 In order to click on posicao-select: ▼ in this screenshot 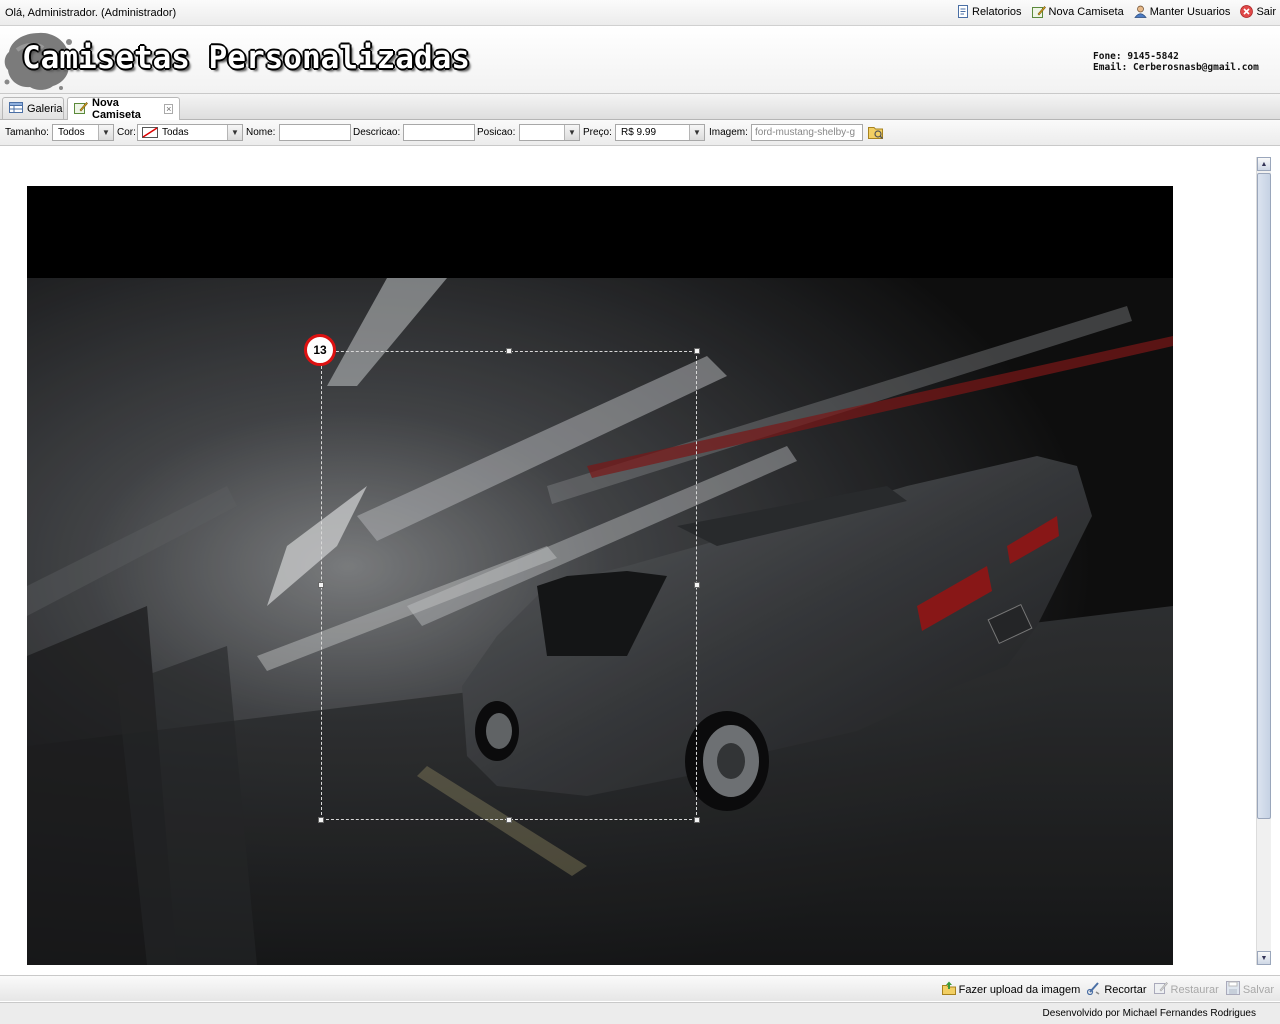, I will do `click(549, 132)`.